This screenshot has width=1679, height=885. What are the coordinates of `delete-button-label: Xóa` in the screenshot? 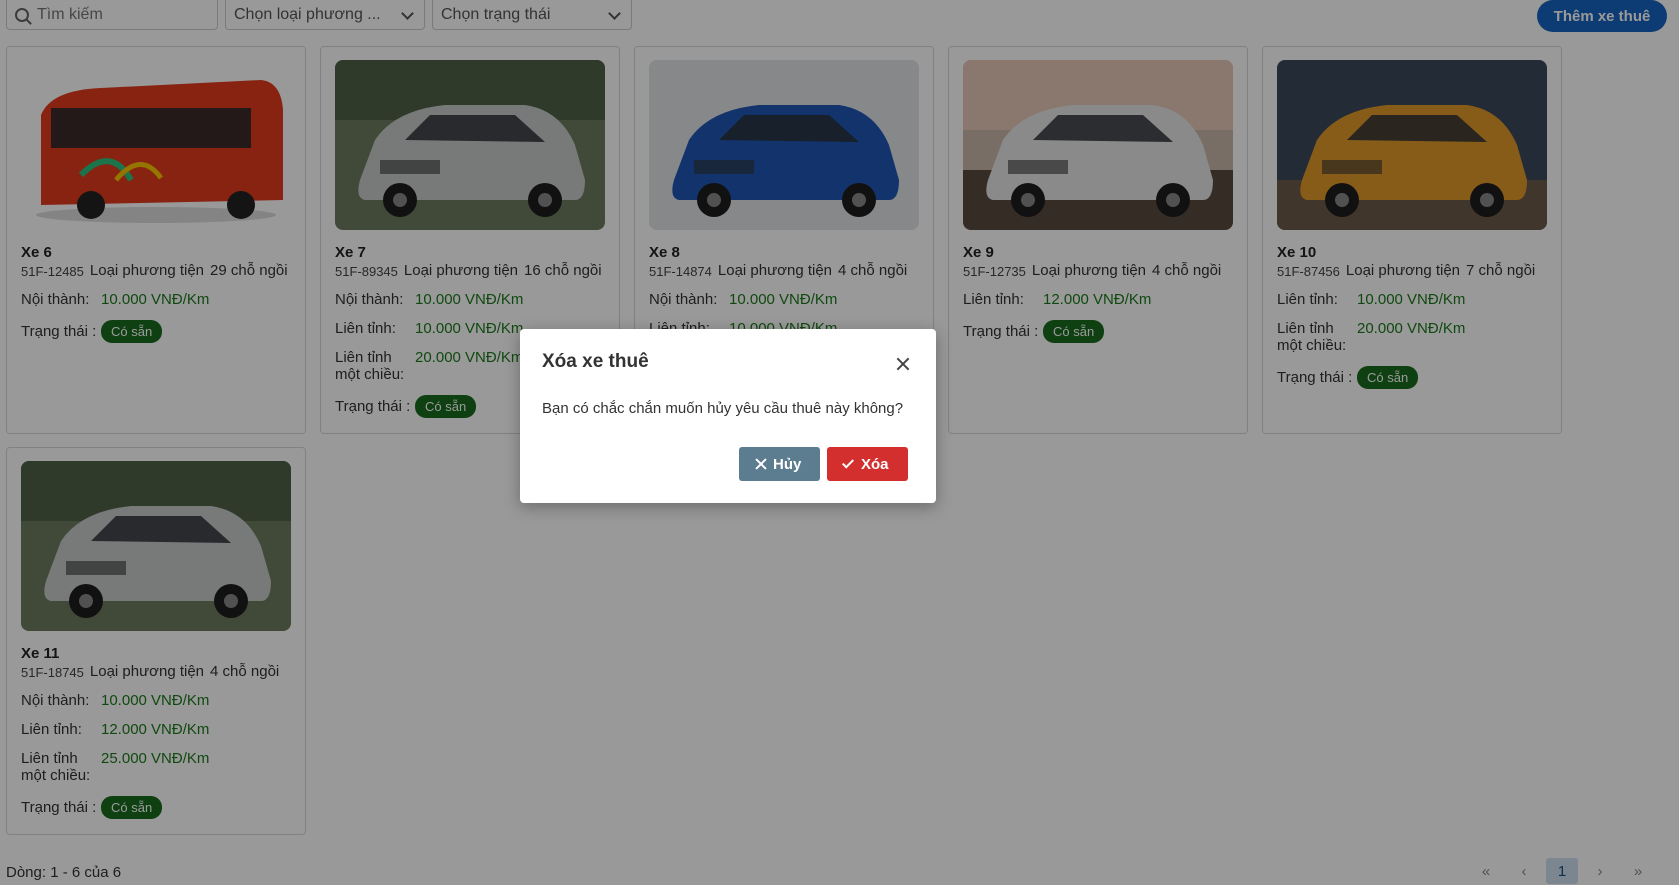 It's located at (875, 464).